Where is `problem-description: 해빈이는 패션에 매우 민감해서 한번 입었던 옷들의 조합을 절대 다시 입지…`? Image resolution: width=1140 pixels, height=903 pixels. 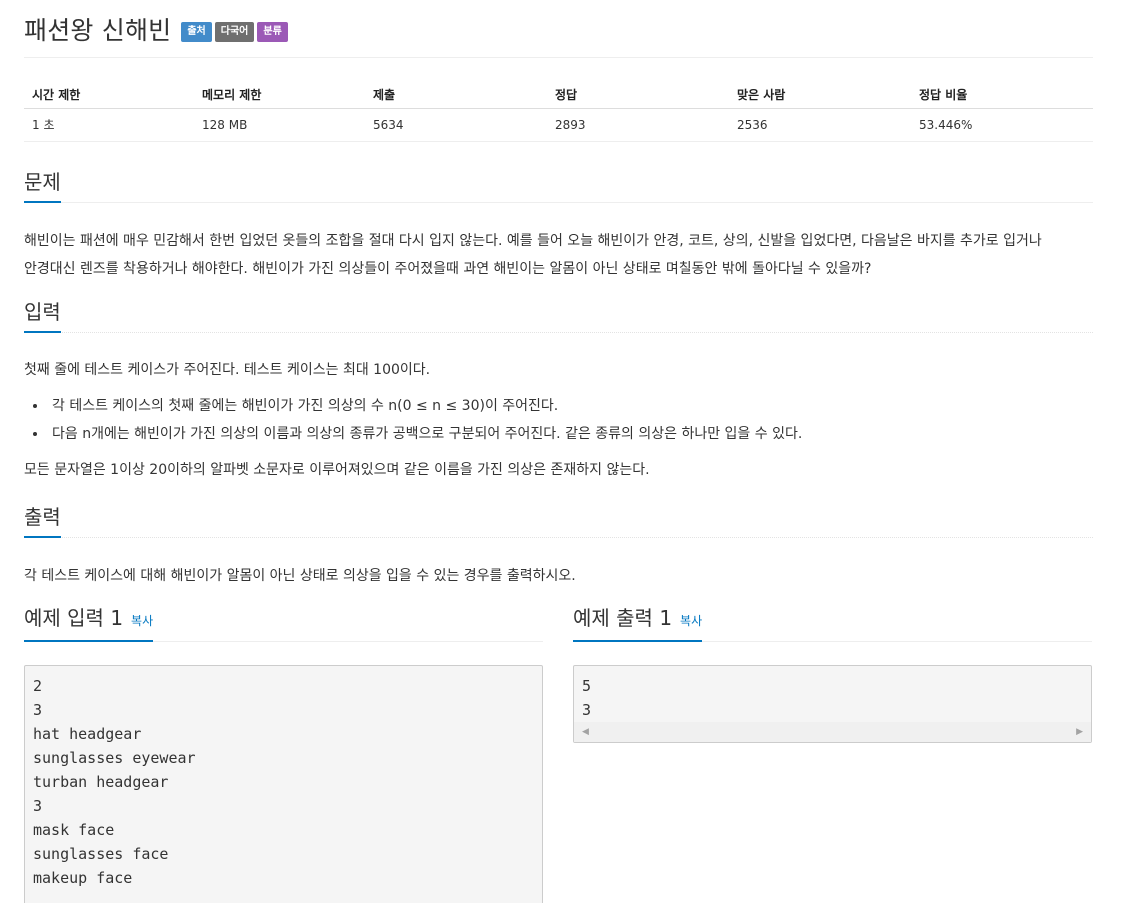
problem-description: 해빈이는 패션에 매우 민감해서 한번 입었던 옷들의 조합을 절대 다시 입지… is located at coordinates (558, 255).